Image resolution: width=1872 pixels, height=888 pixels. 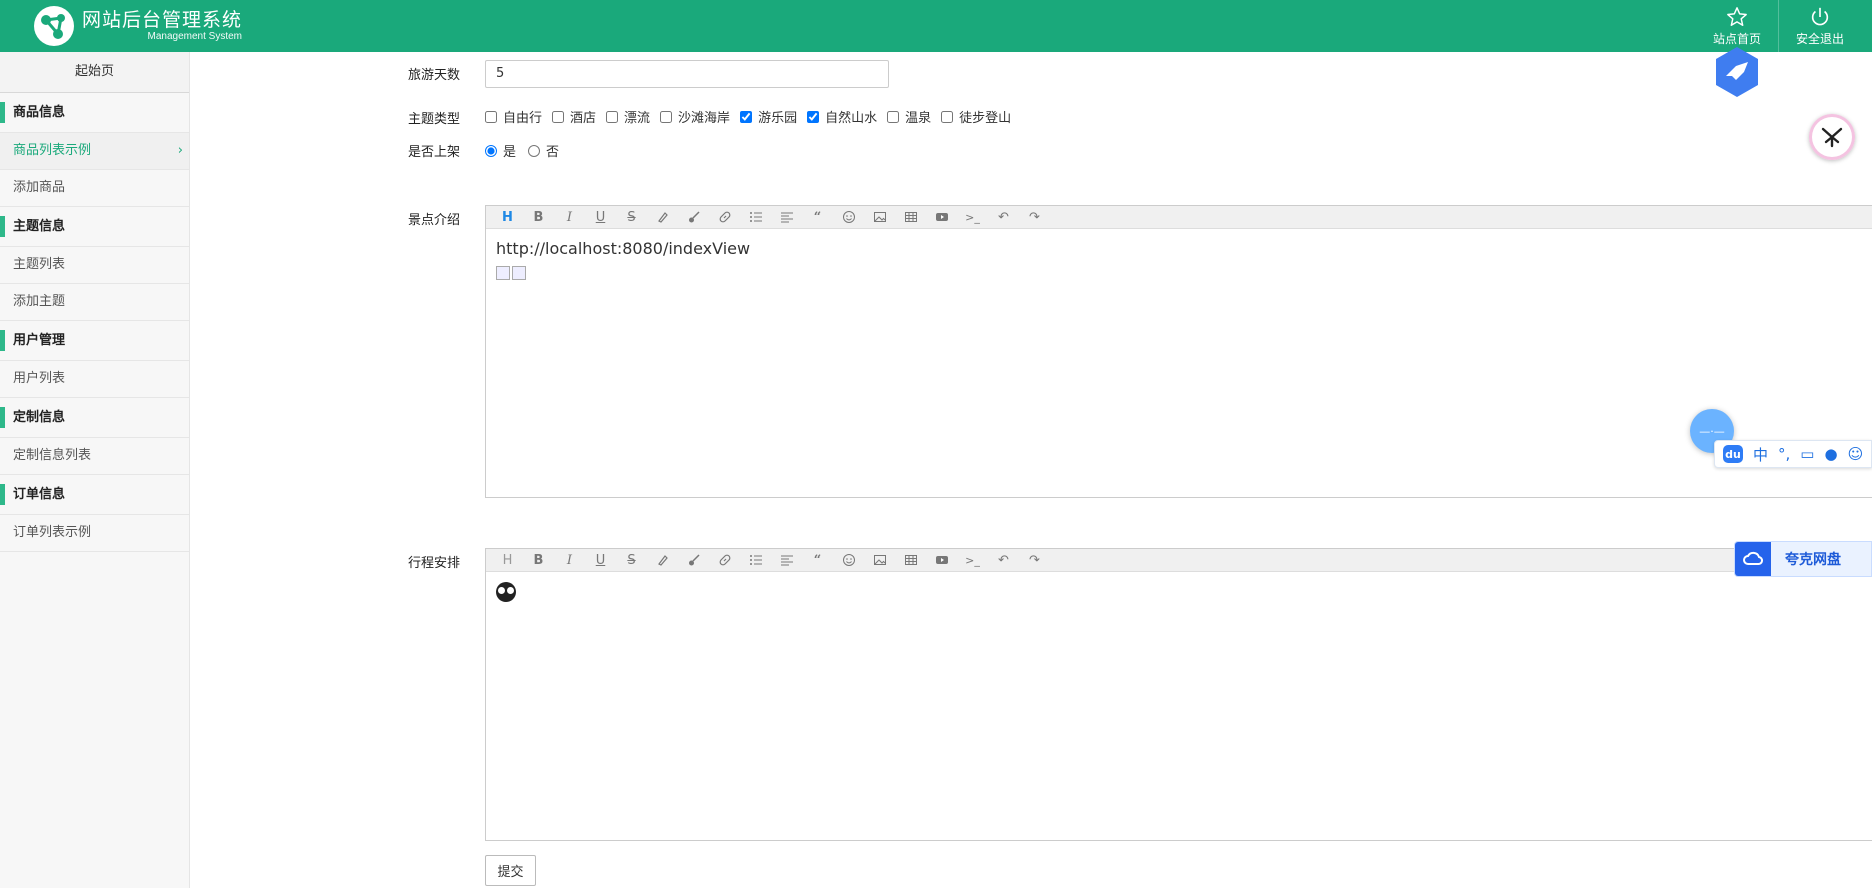 What do you see at coordinates (94, 456) in the screenshot?
I see `sidebar-item-custom-list: 定制信息列表` at bounding box center [94, 456].